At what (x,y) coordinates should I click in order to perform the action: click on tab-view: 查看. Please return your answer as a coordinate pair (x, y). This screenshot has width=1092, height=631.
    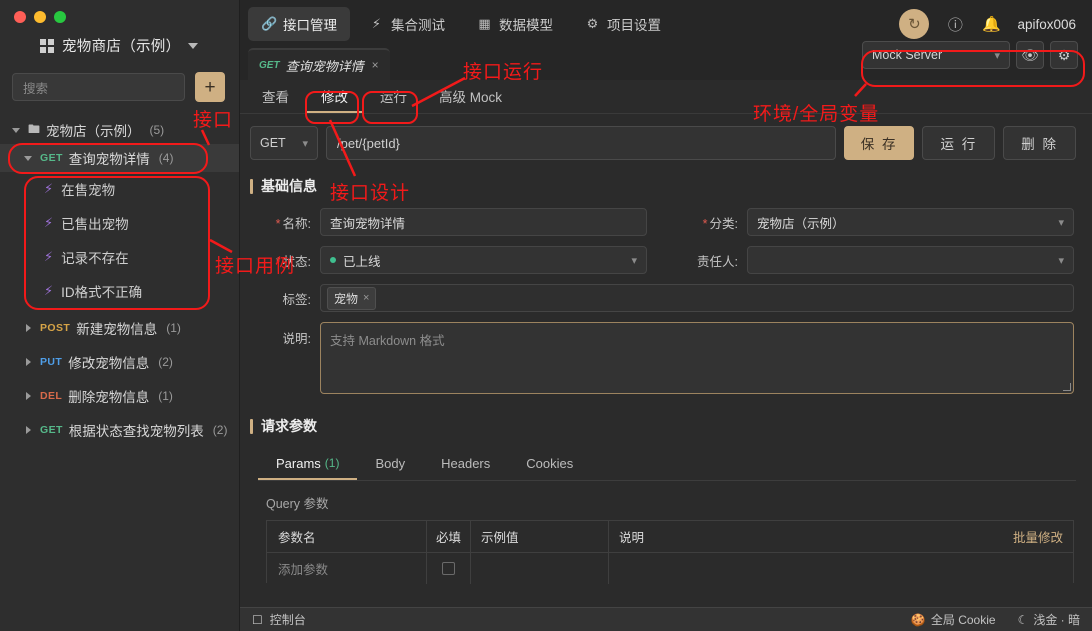
    Looking at the image, I should click on (275, 96).